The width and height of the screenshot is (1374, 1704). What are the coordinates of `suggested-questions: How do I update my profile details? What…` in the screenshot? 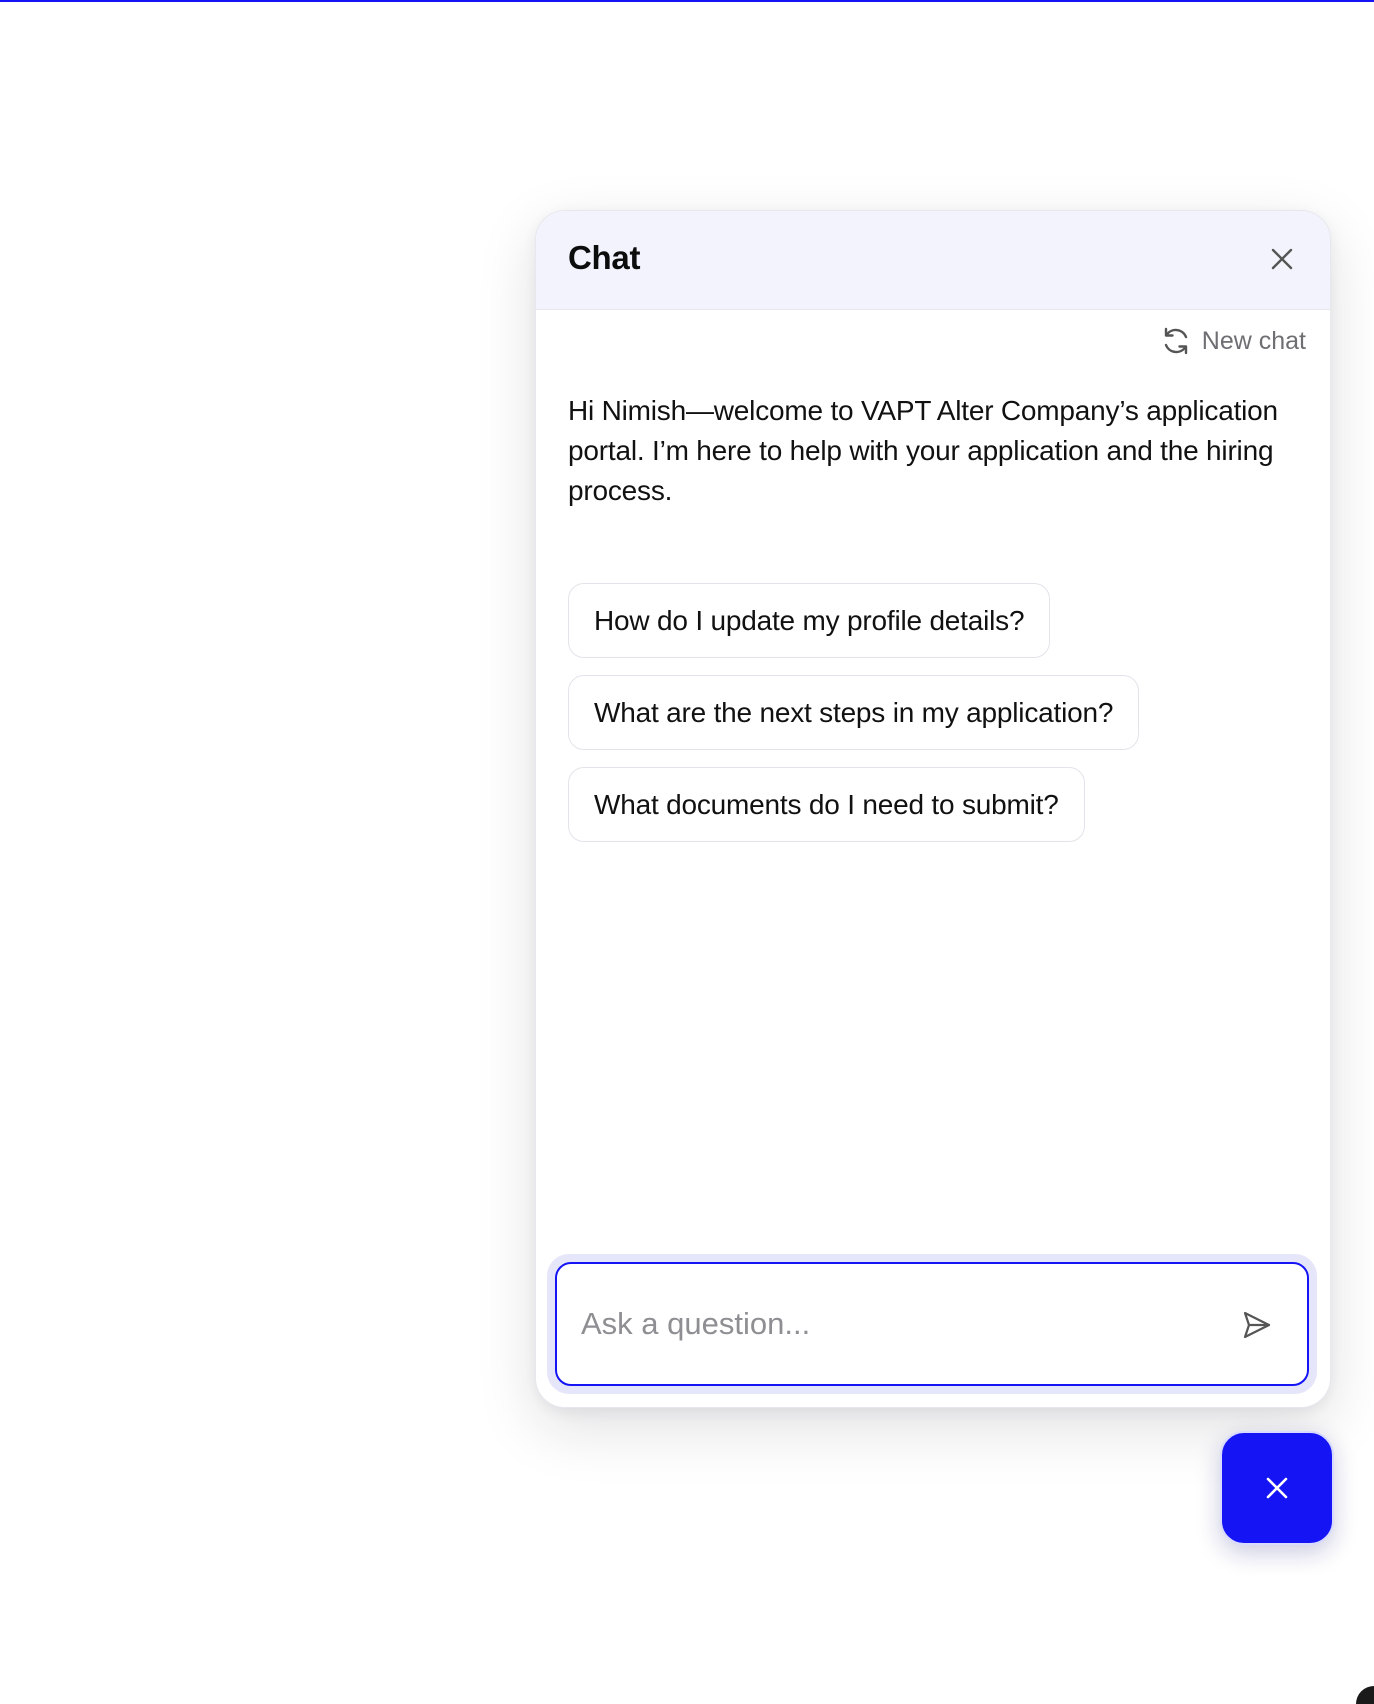 It's located at (854, 712).